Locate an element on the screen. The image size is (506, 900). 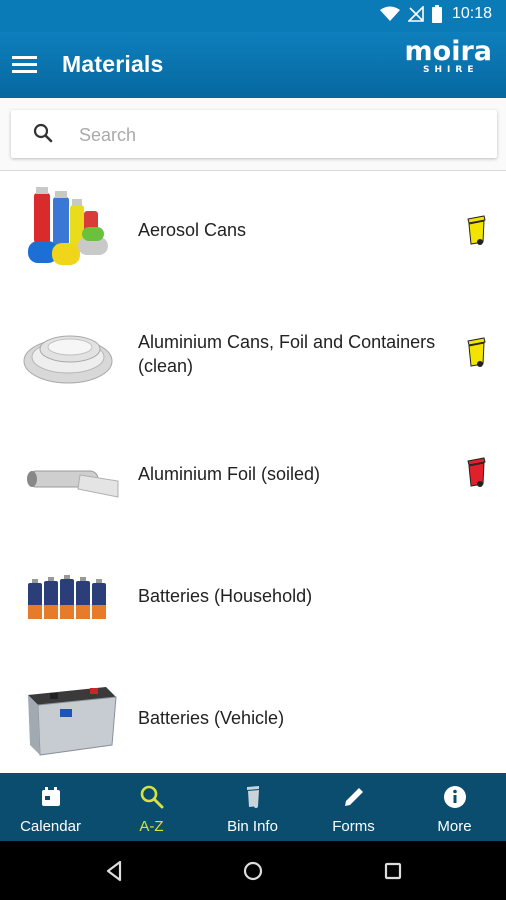
recents-icon is located at coordinates (393, 871).